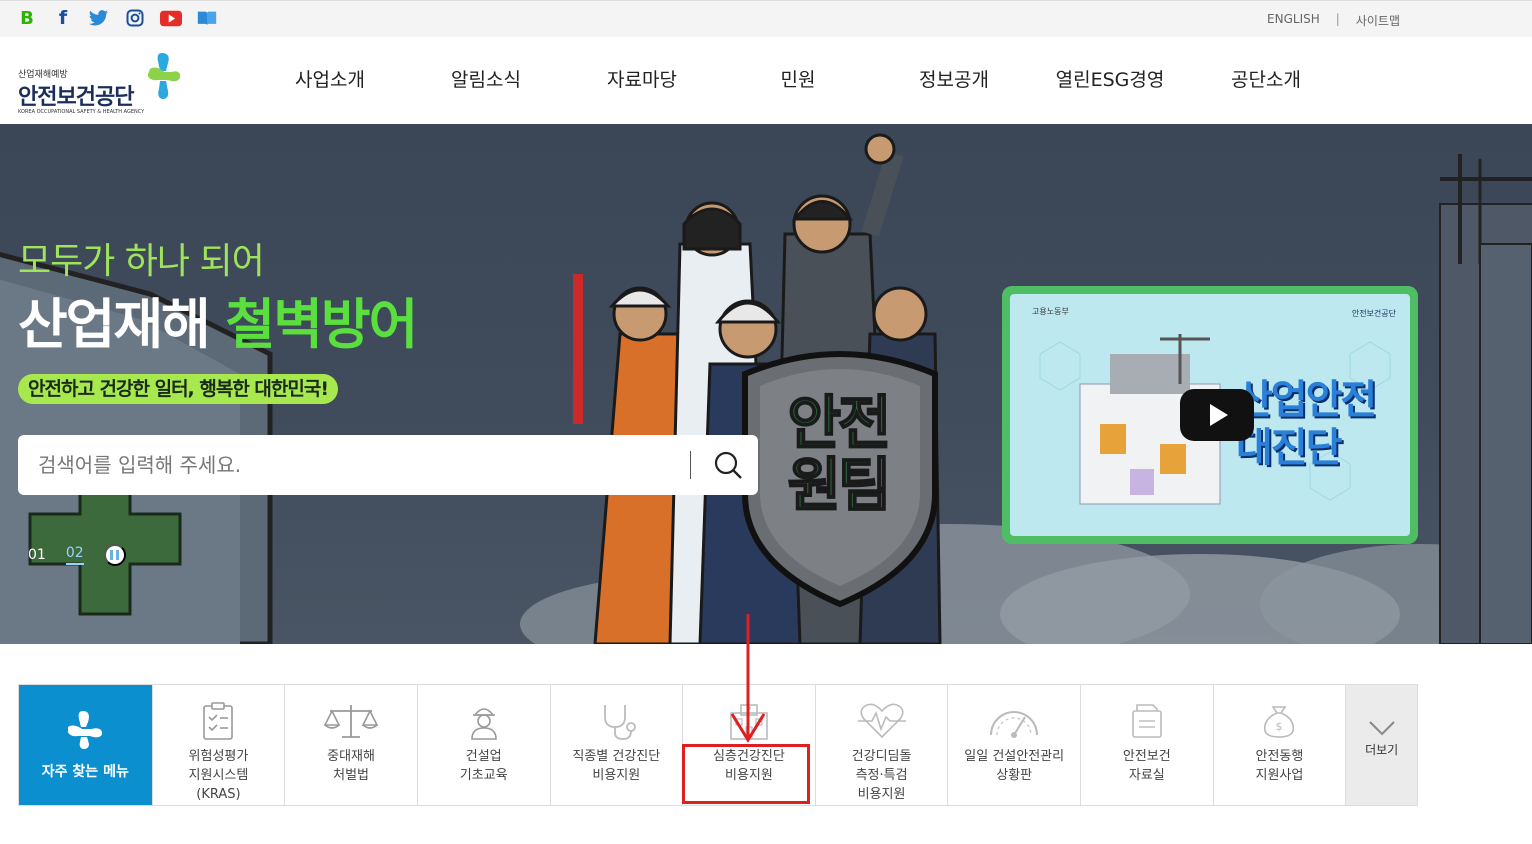  I want to click on quick-menu-label: 직종별 건강진단 비용지원, so click(616, 766).